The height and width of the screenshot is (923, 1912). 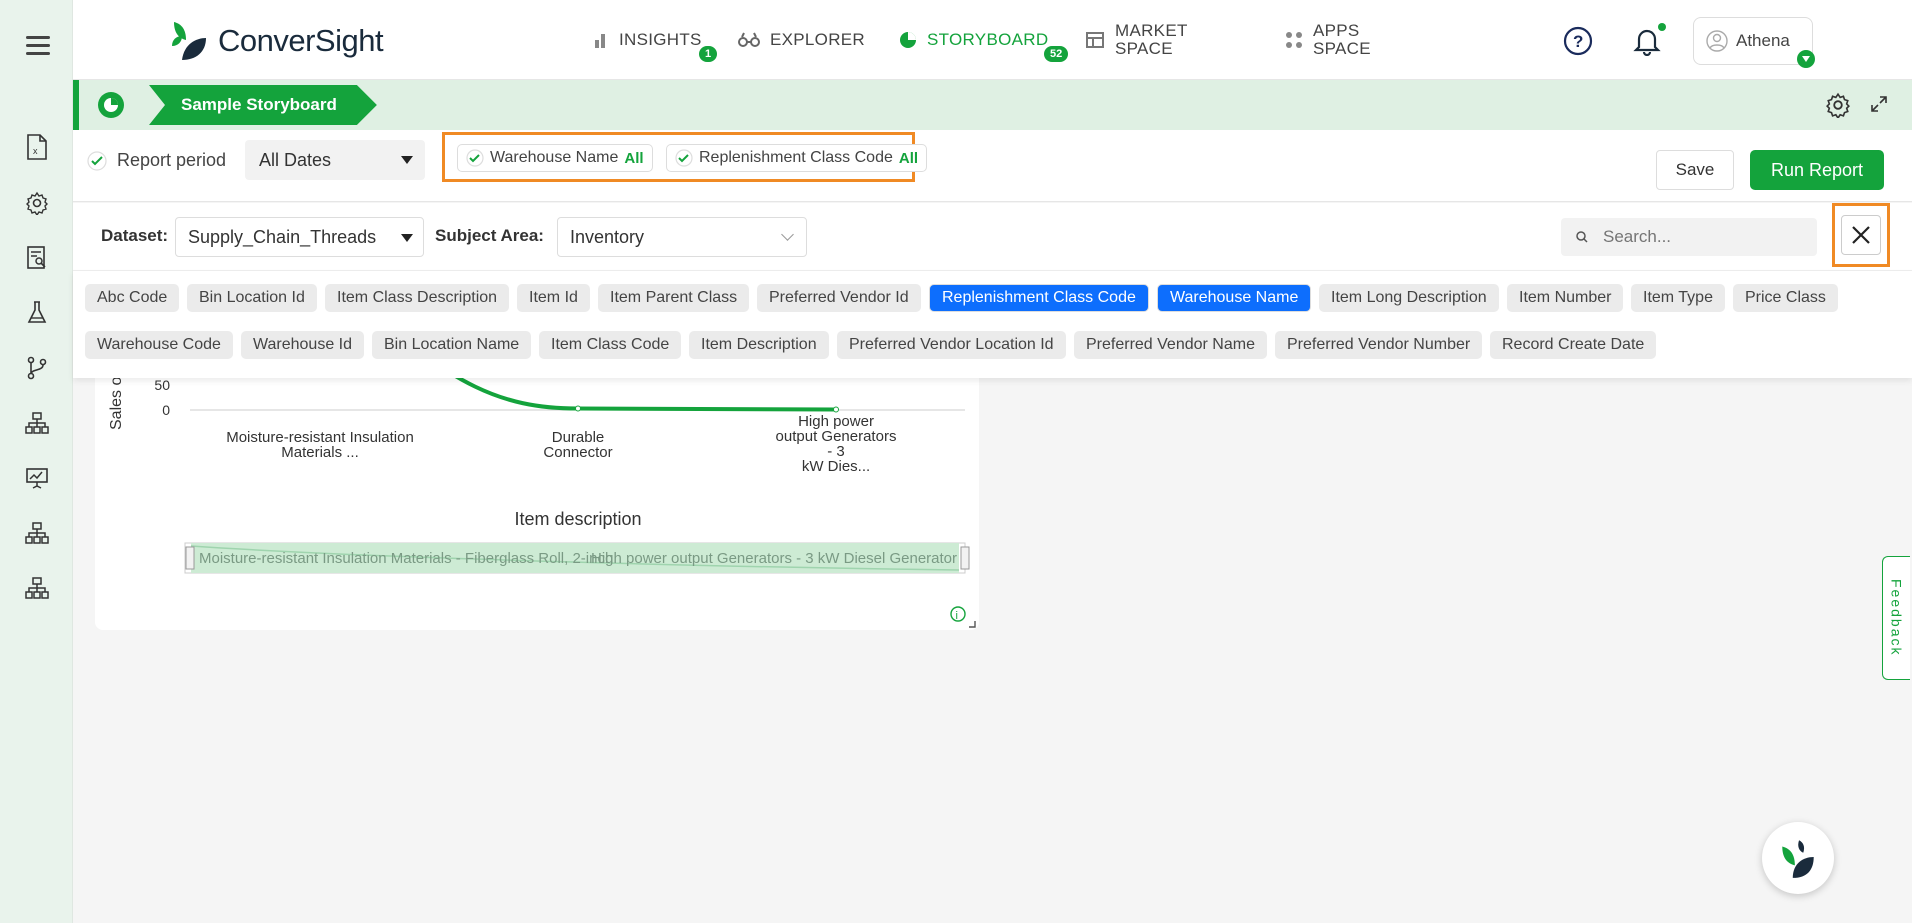 What do you see at coordinates (1379, 345) in the screenshot?
I see `column-chip: Preferred Vendor Number` at bounding box center [1379, 345].